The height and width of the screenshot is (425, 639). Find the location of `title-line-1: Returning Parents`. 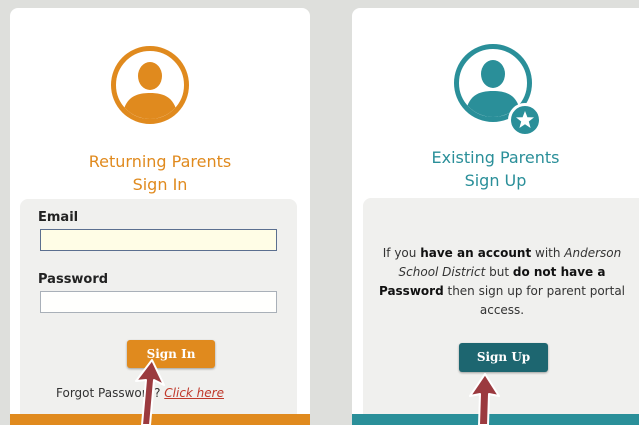

title-line-1: Returning Parents is located at coordinates (160, 161).